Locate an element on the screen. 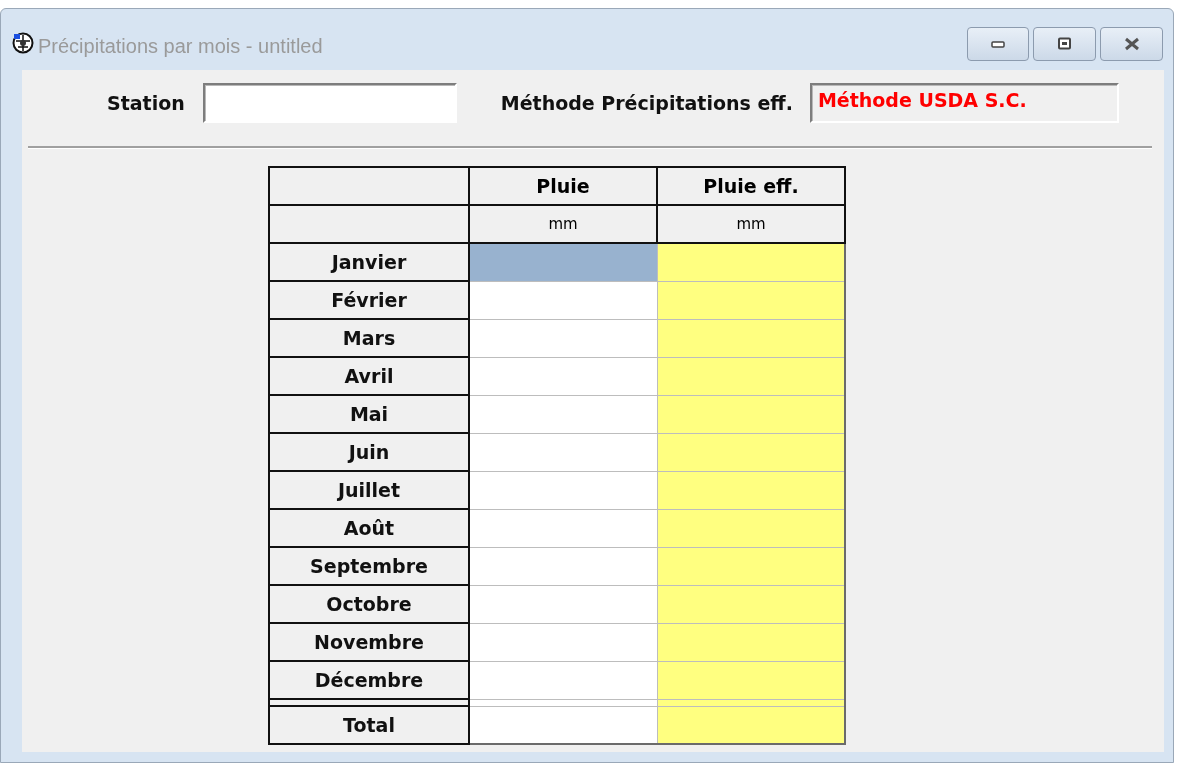 The width and height of the screenshot is (1180, 771). method-label: Méthode Précipitations eff. is located at coordinates (646, 103).